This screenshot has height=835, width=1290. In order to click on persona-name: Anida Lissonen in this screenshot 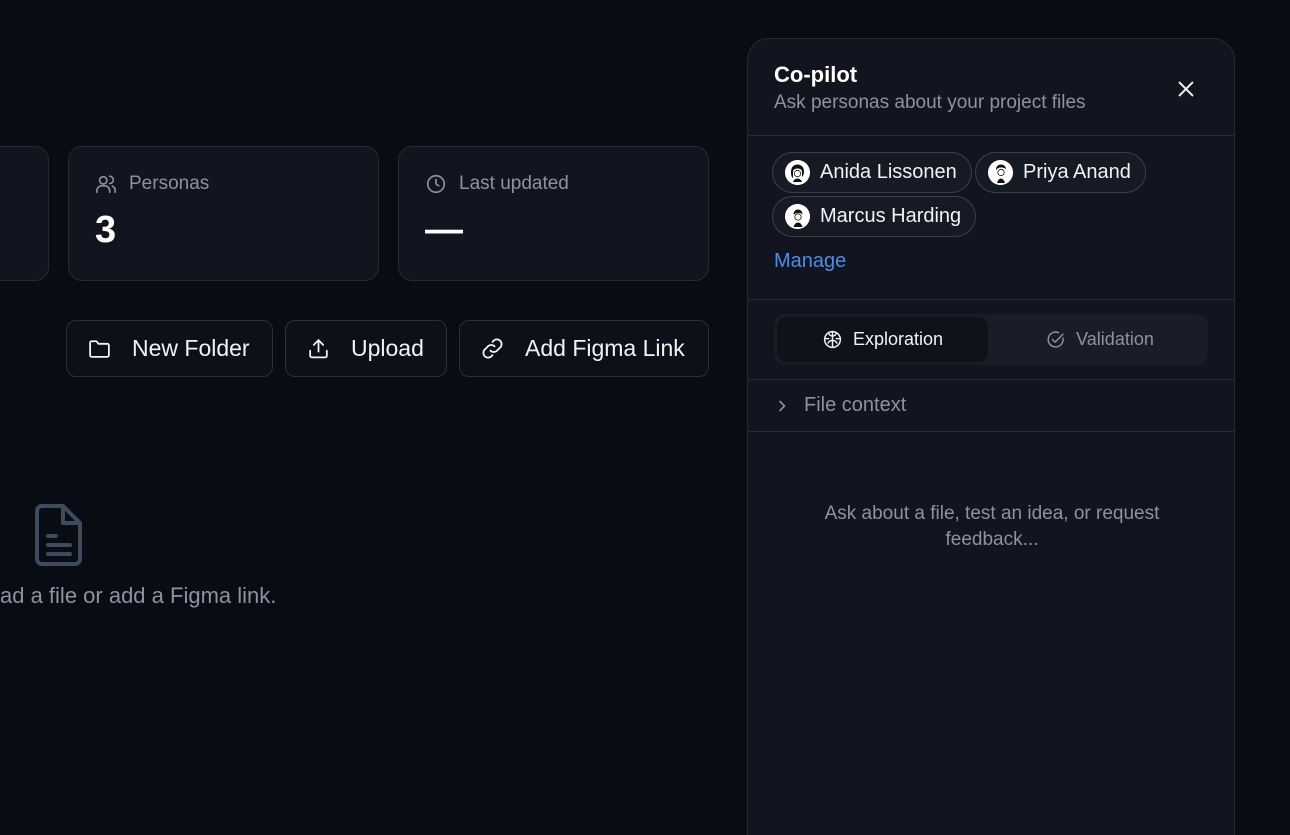, I will do `click(888, 172)`.